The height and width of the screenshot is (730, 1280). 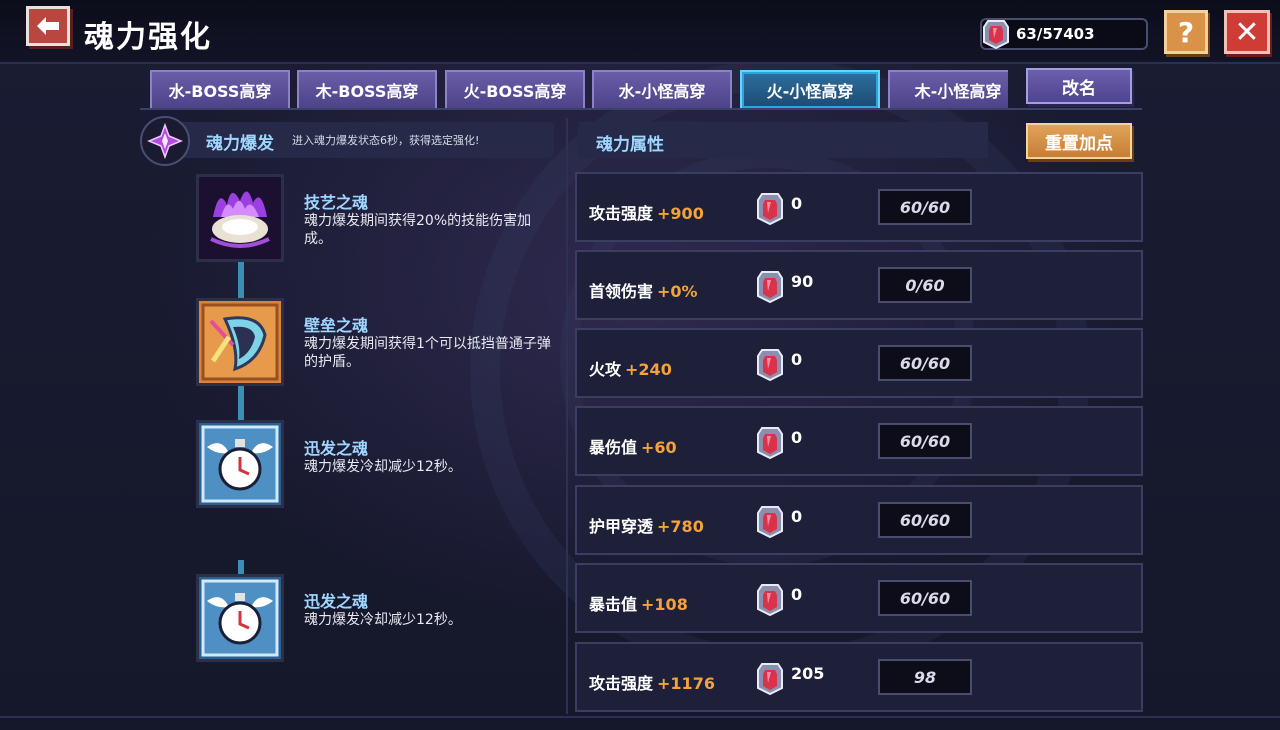 I want to click on attribute-label: 暴伤值 +60, so click(x=633, y=446).